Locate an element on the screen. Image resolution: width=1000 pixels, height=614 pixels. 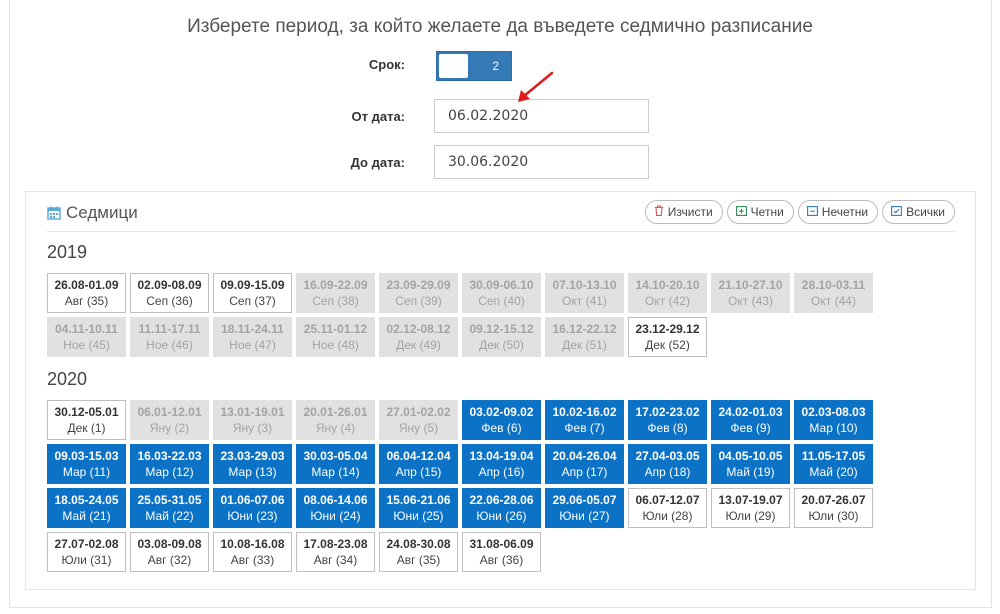
week-tile: 30.03-05.04 Мар (14) is located at coordinates (335, 464).